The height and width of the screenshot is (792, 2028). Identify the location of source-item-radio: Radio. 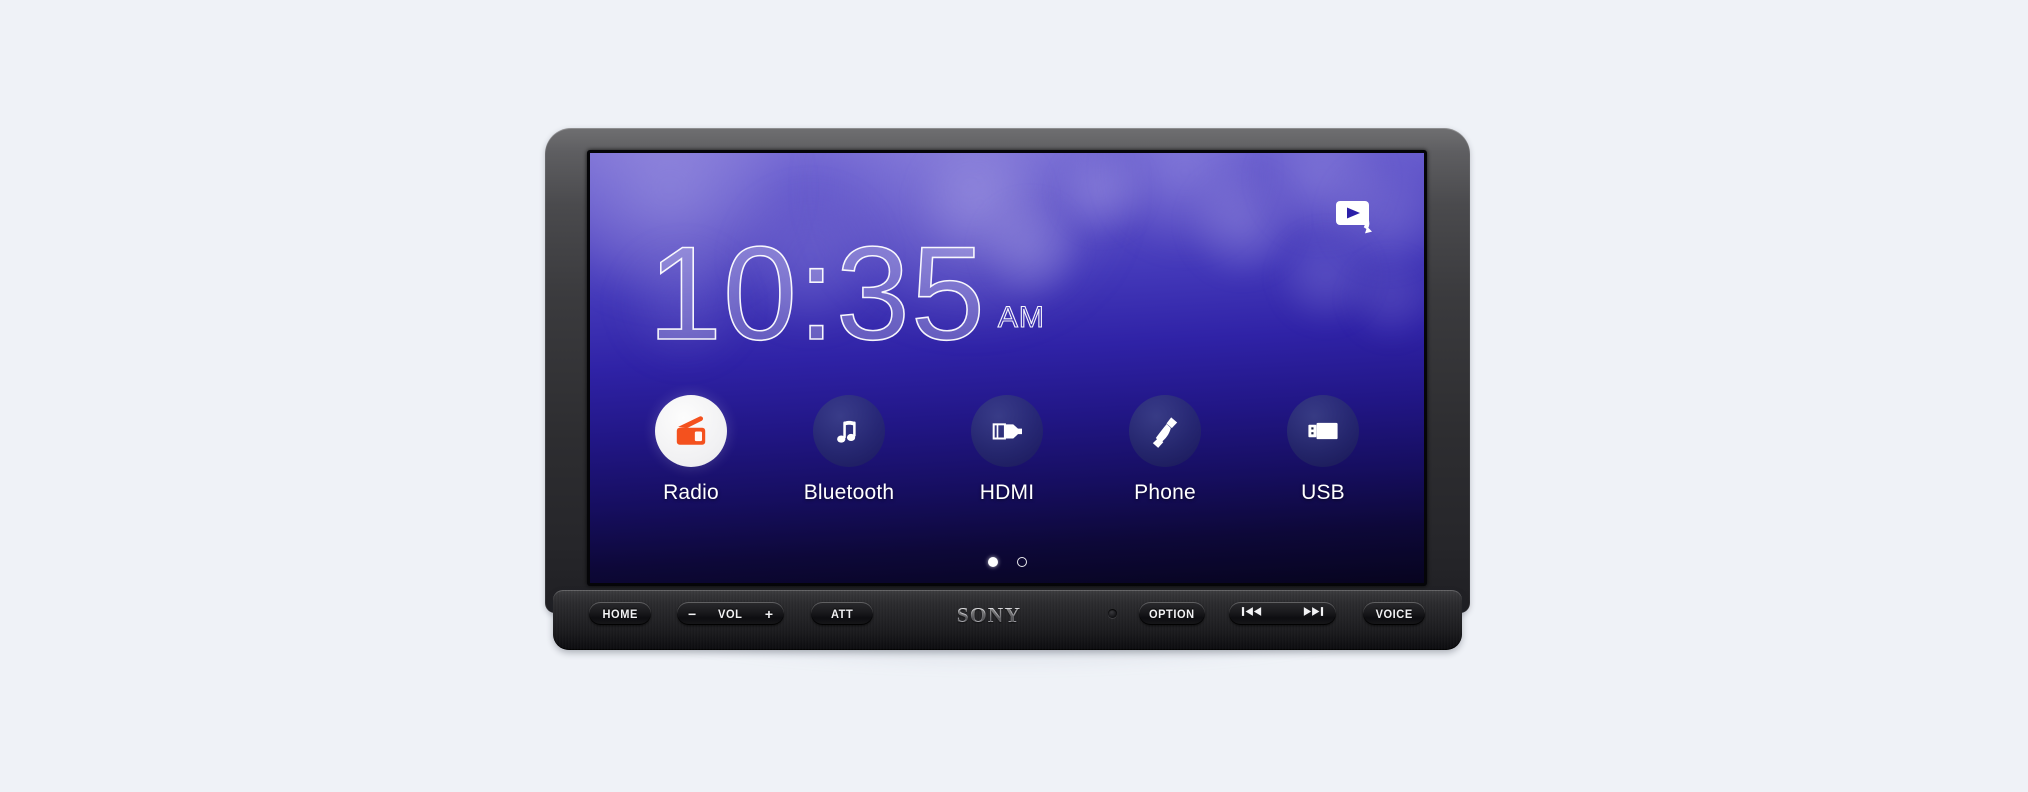
(691, 450).